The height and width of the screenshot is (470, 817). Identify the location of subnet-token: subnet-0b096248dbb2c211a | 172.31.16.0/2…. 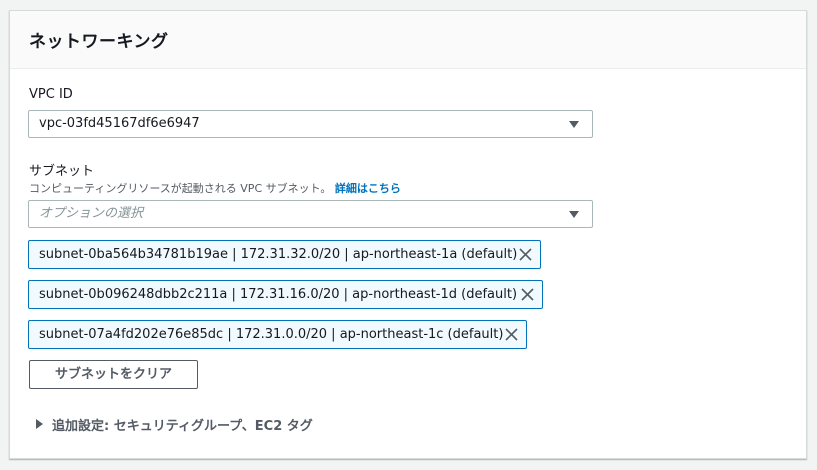
(285, 294).